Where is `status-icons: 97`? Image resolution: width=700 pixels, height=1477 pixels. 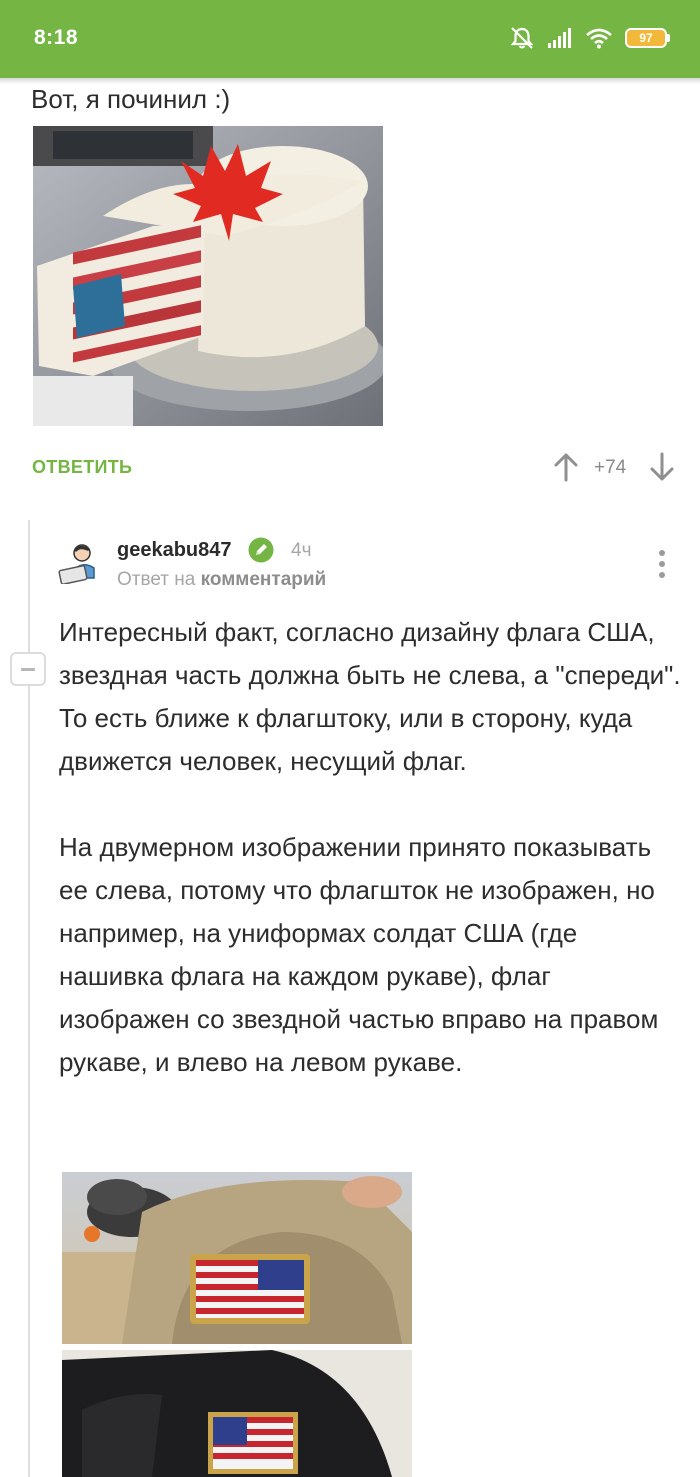
status-icons: 97 is located at coordinates (589, 38).